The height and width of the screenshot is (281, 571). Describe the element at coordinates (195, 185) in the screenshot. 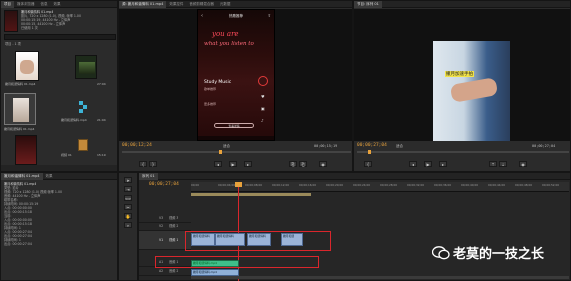

I see `ruler-label: 00;00` at that location.